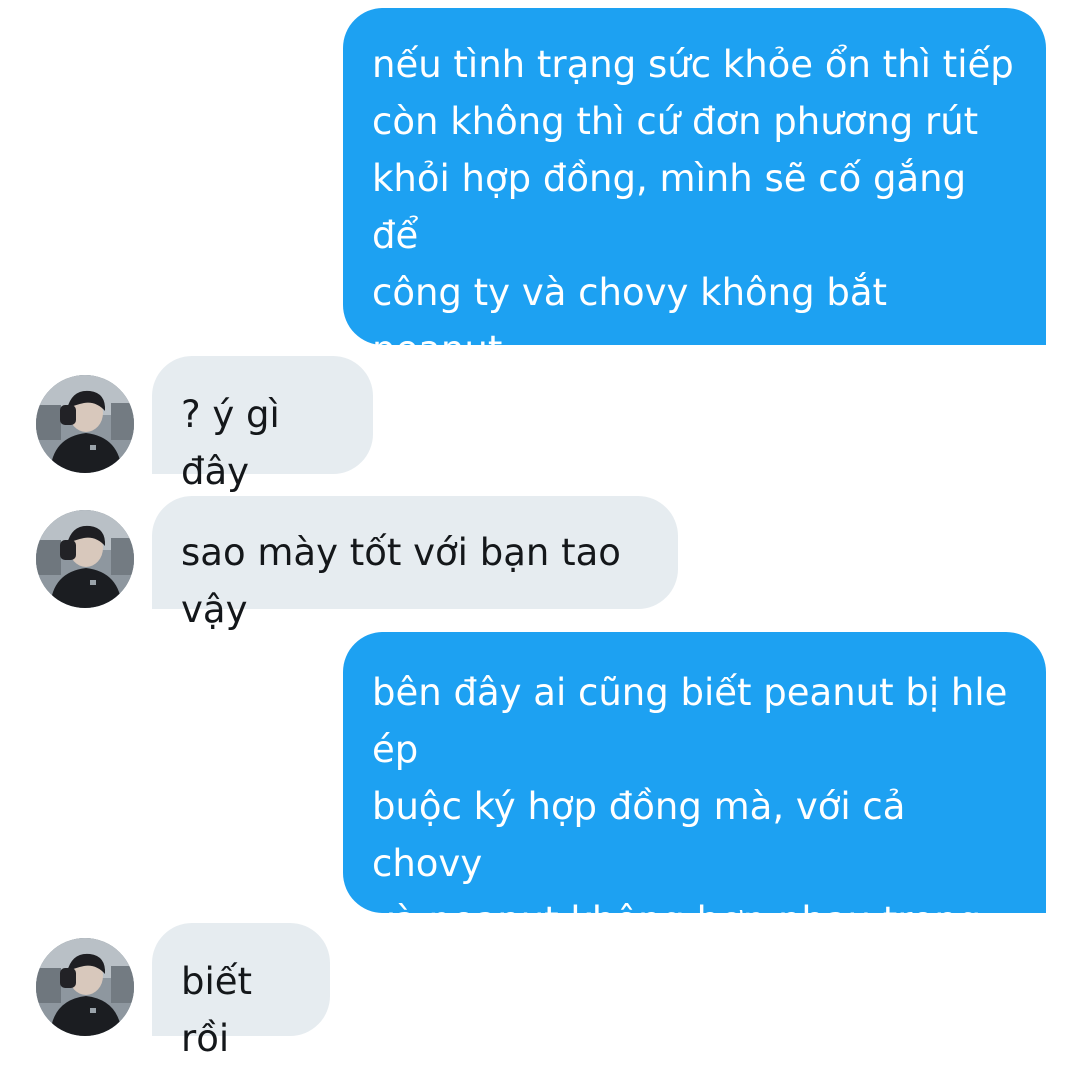 The height and width of the screenshot is (1067, 1080). What do you see at coordinates (415, 563) in the screenshot?
I see `incoming-message-bubble: sao mày tốt với bạn tao vậy` at bounding box center [415, 563].